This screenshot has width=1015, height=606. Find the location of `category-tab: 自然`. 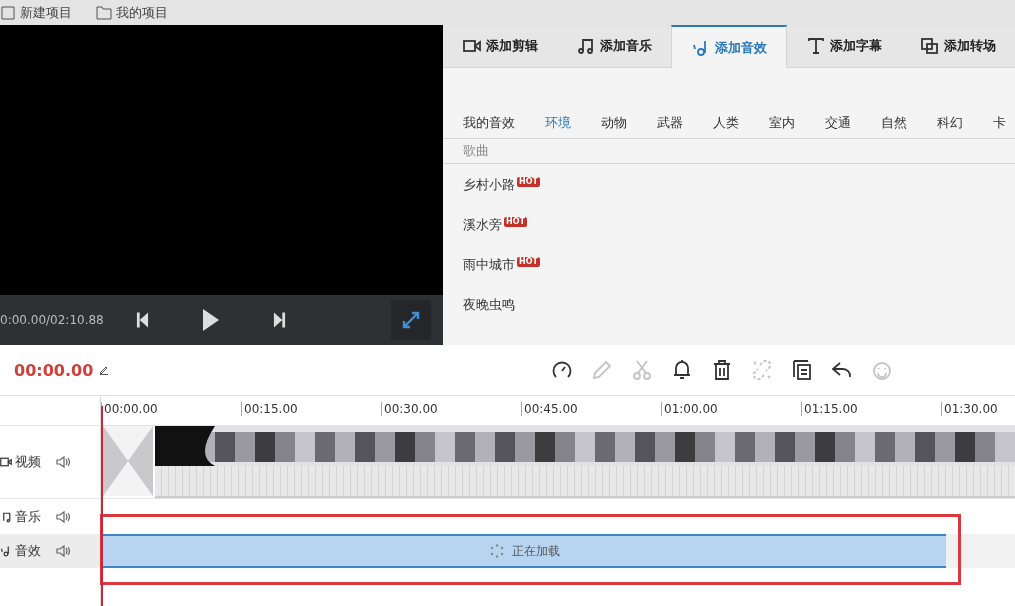

category-tab: 自然 is located at coordinates (894, 123).